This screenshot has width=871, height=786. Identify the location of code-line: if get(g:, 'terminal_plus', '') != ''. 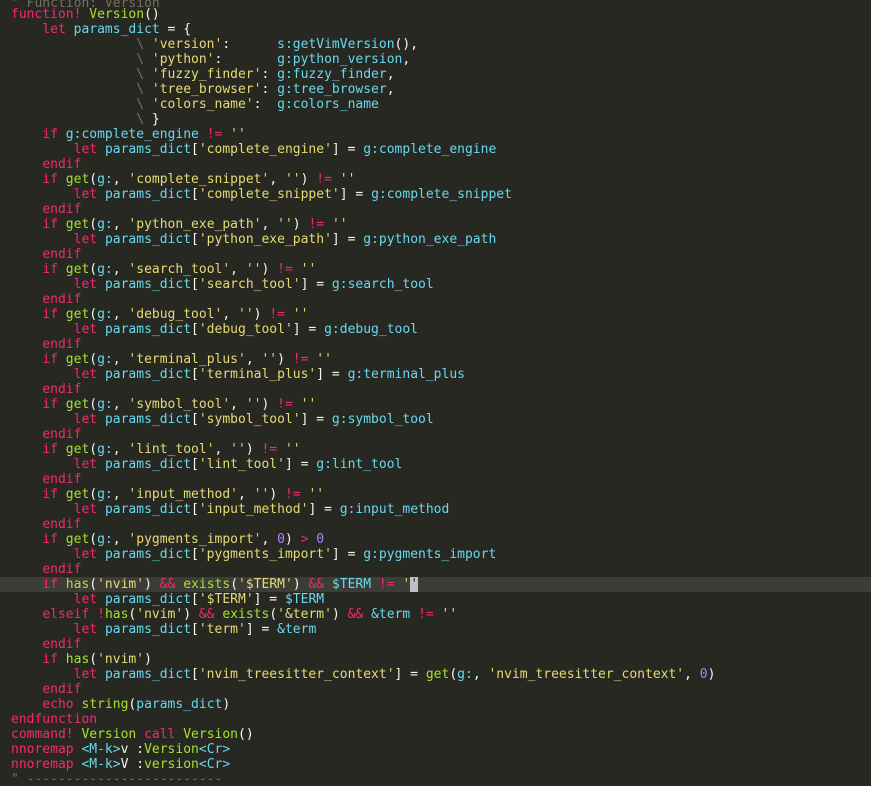
(435, 359).